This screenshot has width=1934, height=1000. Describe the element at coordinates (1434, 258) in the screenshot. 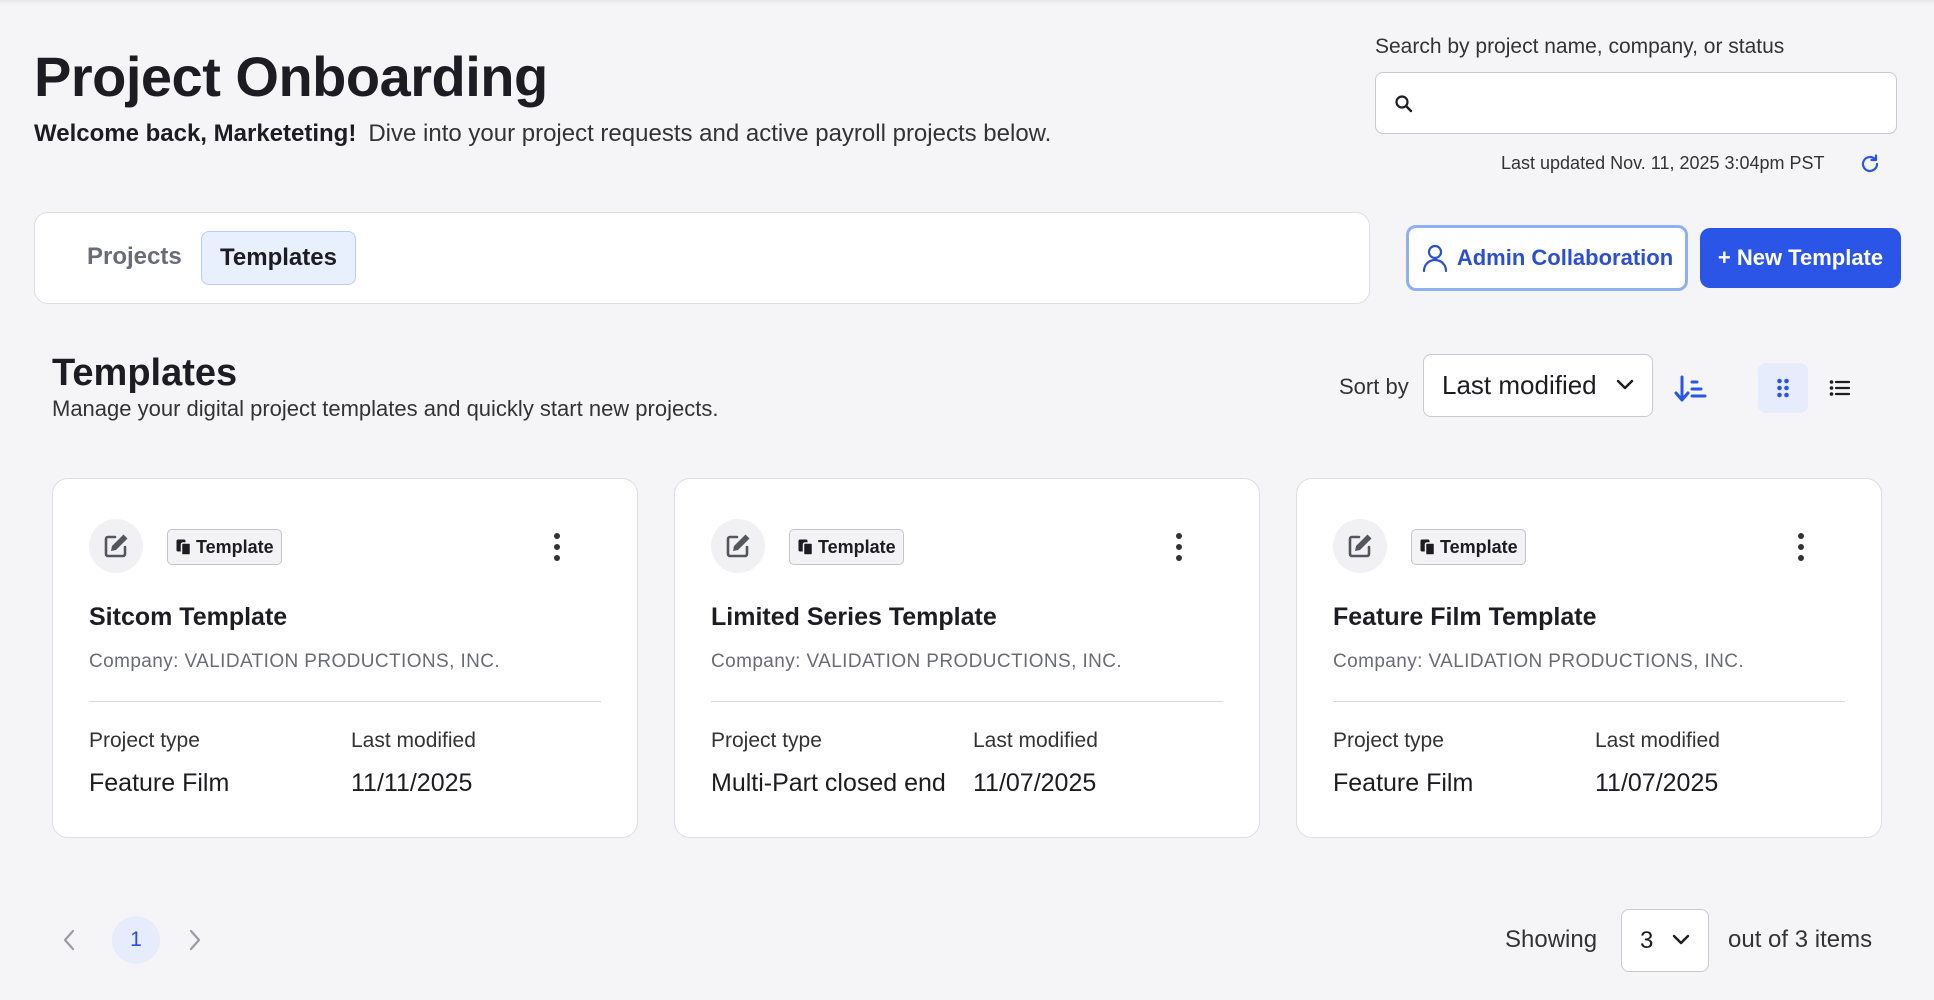

I see `user-icon` at that location.